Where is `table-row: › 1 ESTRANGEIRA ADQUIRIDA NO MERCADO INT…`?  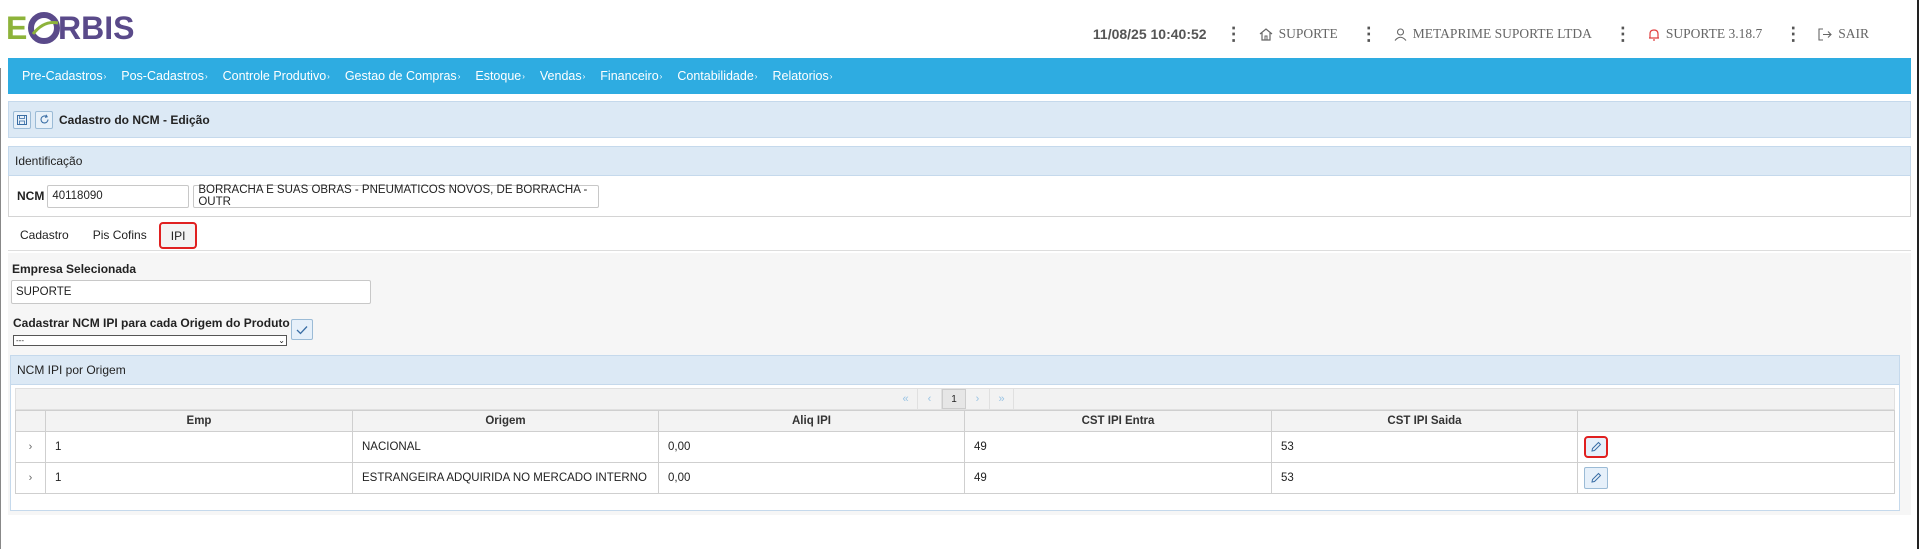
table-row: › 1 ESTRANGEIRA ADQUIRIDA NO MERCADO INT… is located at coordinates (955, 478).